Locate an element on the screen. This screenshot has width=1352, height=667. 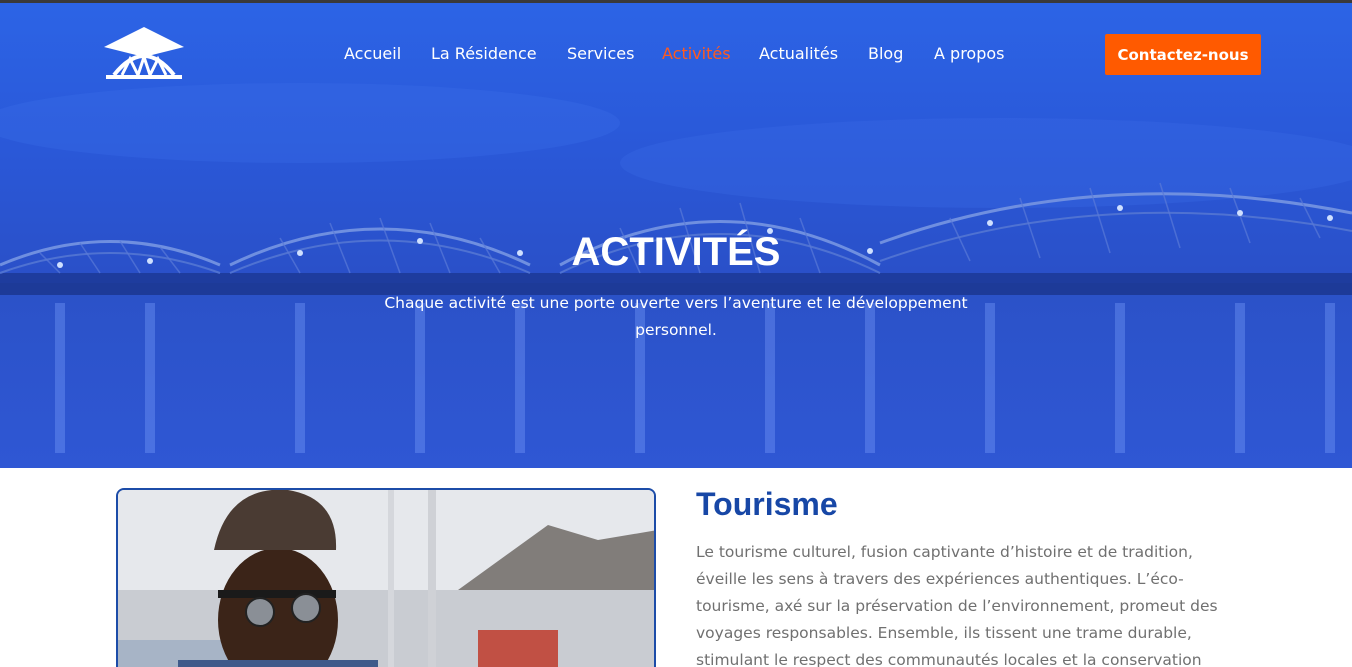
nav-accueil: Accueil is located at coordinates (372, 54).